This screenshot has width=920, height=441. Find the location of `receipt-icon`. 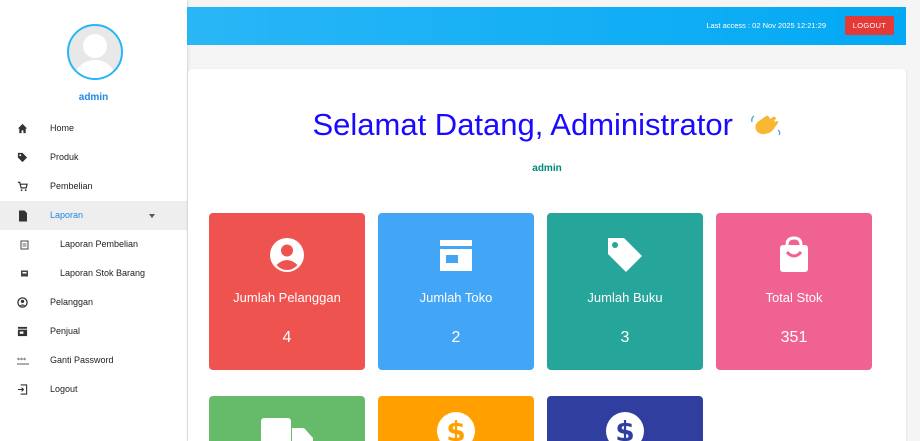

receipt-icon is located at coordinates (24, 244).